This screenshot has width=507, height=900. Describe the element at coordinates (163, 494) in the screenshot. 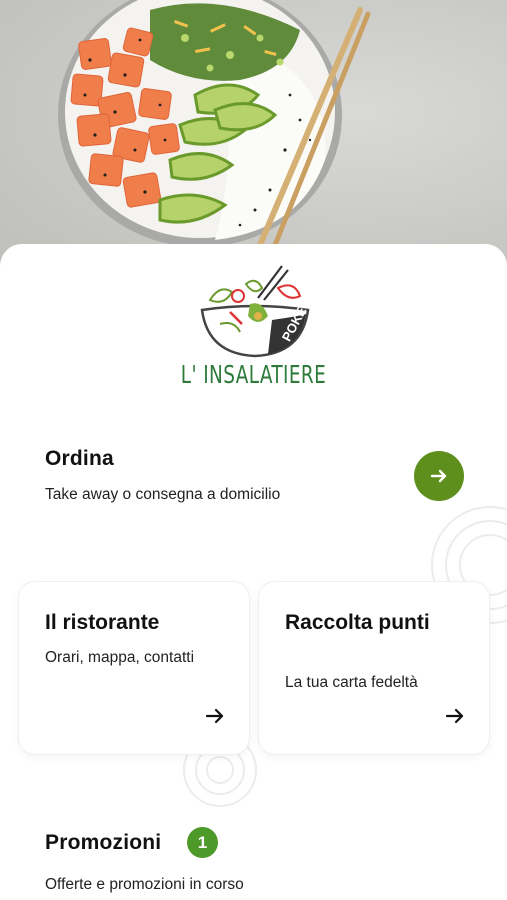

I see `order-subtitle: Take away o consegna a domicilio` at that location.